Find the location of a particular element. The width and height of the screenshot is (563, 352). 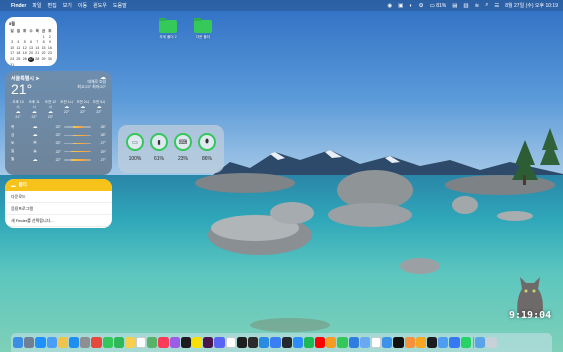

whatsapp-icon is located at coordinates (465, 342).